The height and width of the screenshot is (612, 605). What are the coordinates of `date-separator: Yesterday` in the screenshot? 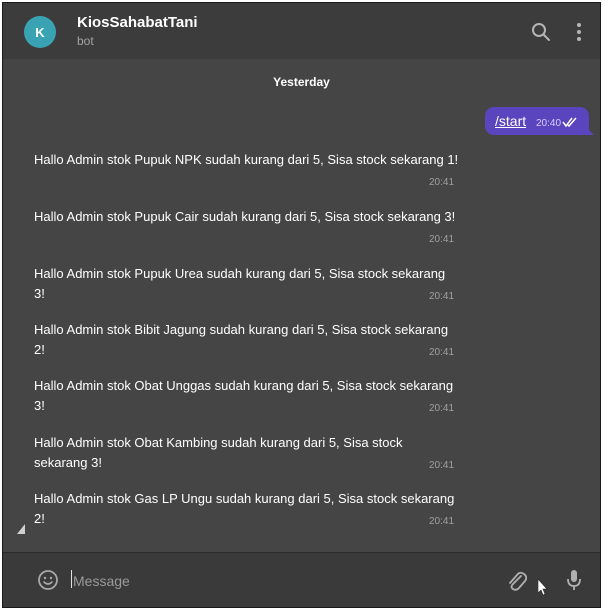 It's located at (301, 82).